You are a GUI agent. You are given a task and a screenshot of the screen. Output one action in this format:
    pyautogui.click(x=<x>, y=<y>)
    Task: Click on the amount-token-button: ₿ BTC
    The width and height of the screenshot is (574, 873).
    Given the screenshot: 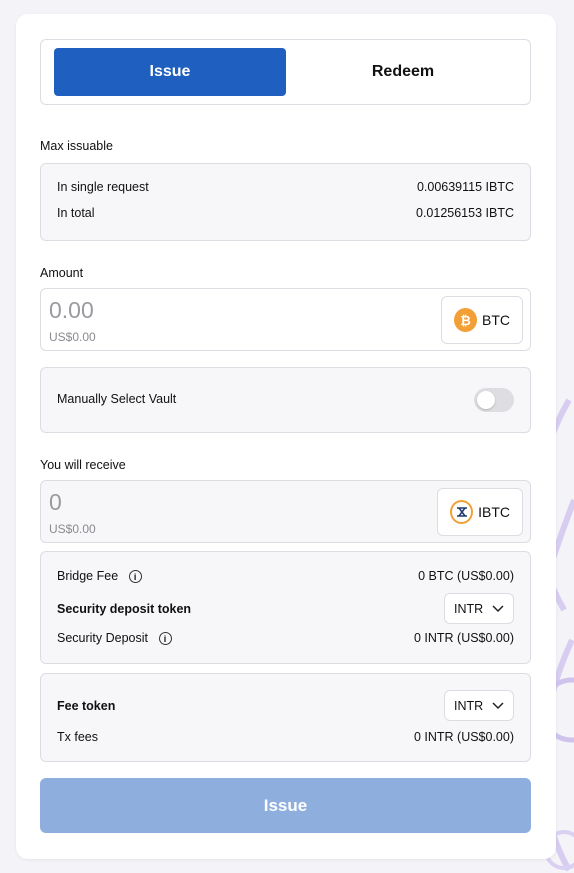 What is the action you would take?
    pyautogui.click(x=482, y=320)
    